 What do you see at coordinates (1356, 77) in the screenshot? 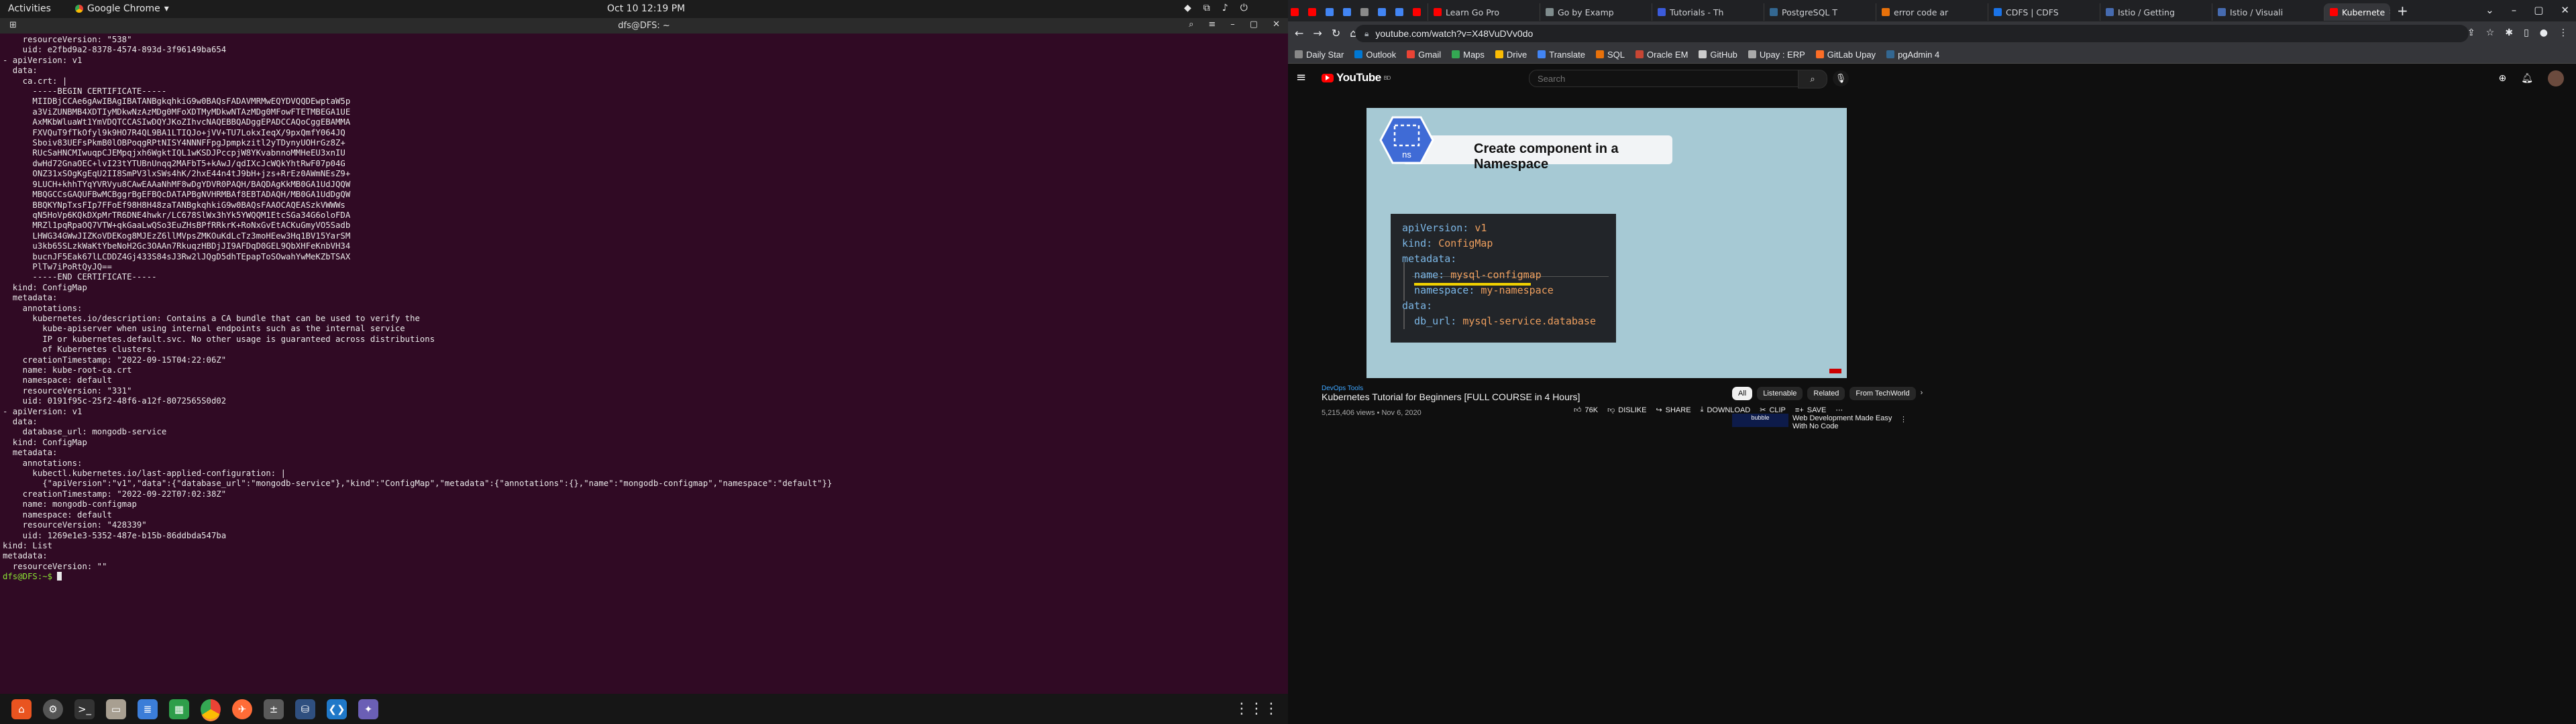
I see `youtube-logo: YouTube BD` at bounding box center [1356, 77].